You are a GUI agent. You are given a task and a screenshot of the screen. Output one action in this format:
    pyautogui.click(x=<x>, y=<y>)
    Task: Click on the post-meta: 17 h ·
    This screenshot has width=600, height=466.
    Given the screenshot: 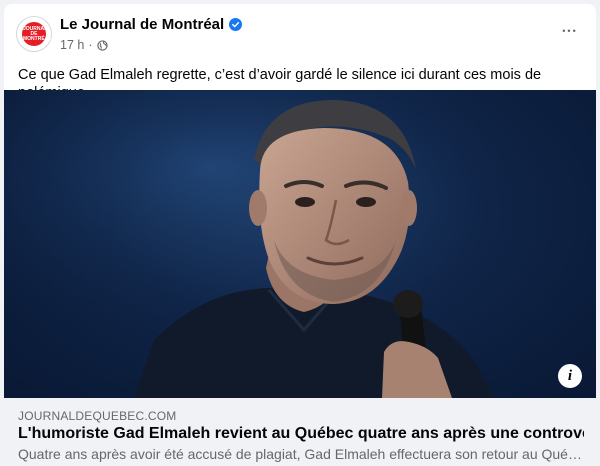 What is the action you would take?
    pyautogui.click(x=84, y=45)
    